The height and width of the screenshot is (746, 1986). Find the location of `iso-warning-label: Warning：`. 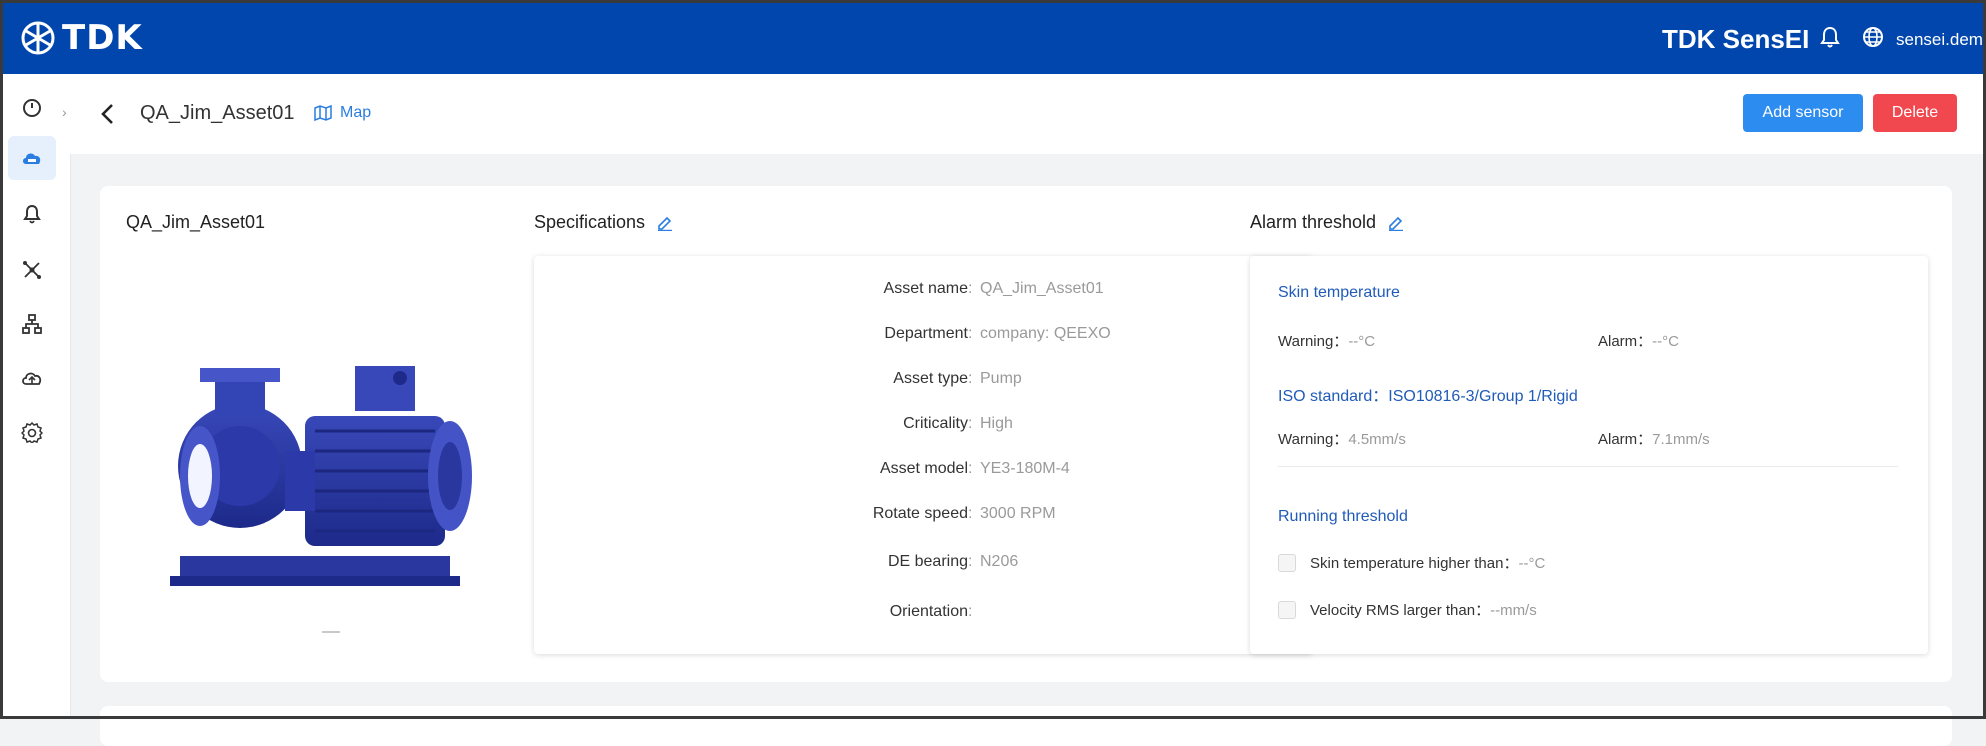

iso-warning-label: Warning： is located at coordinates (1313, 439).